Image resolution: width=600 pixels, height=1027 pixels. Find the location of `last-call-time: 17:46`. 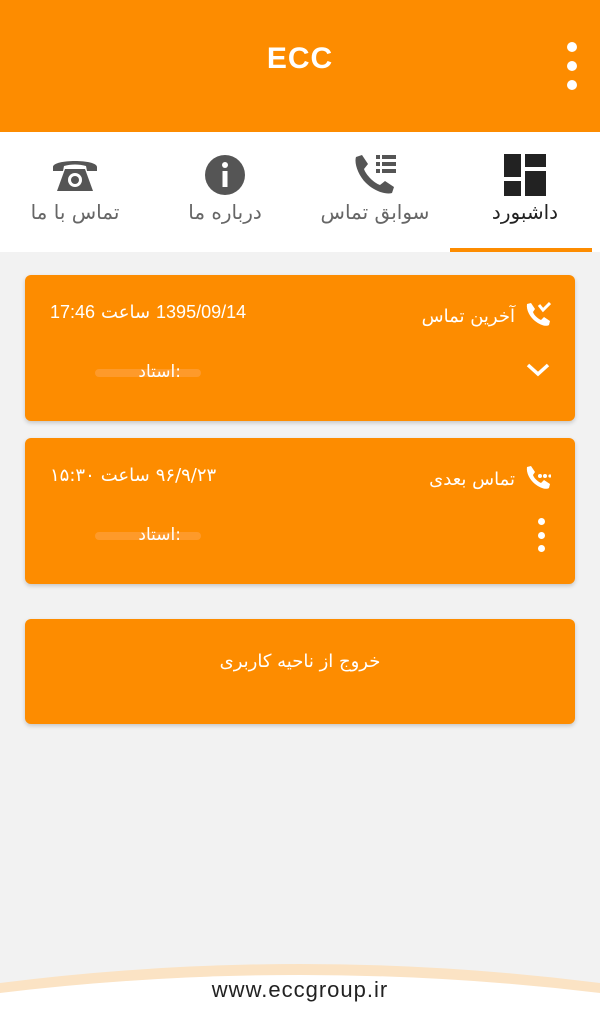

last-call-time: 17:46 is located at coordinates (73, 312).